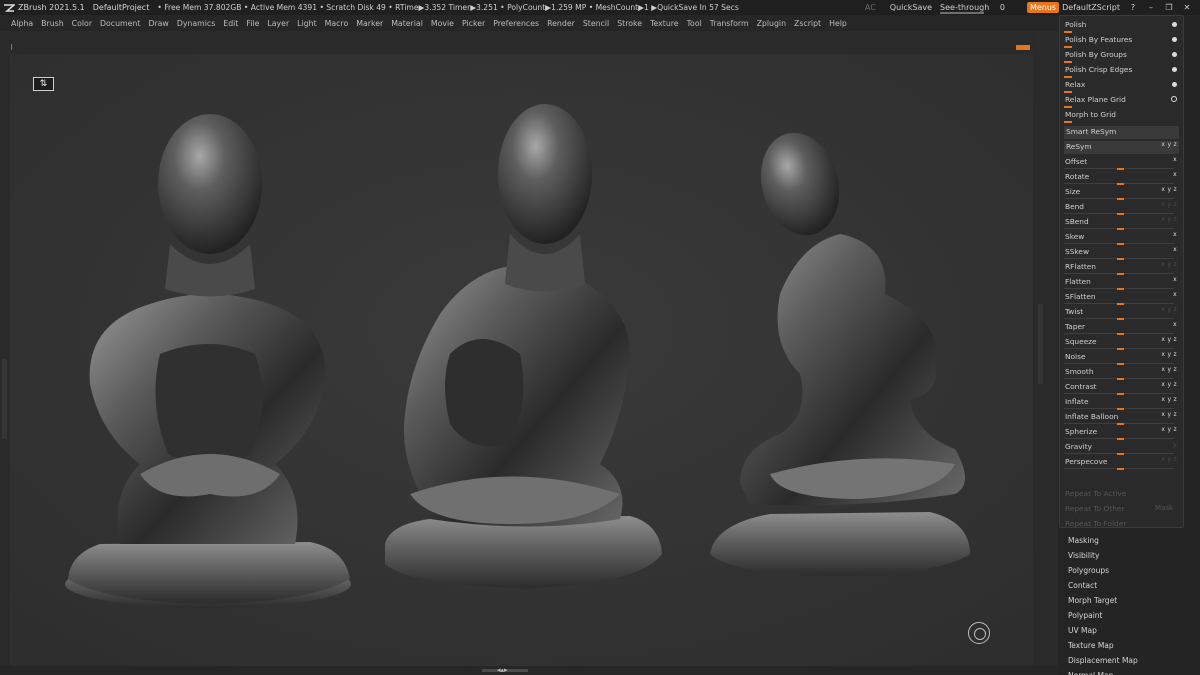 This screenshot has height=675, width=1200. What do you see at coordinates (1121, 418) in the screenshot?
I see `slider-inflate-balloon: Inflate Balloon x y z` at bounding box center [1121, 418].